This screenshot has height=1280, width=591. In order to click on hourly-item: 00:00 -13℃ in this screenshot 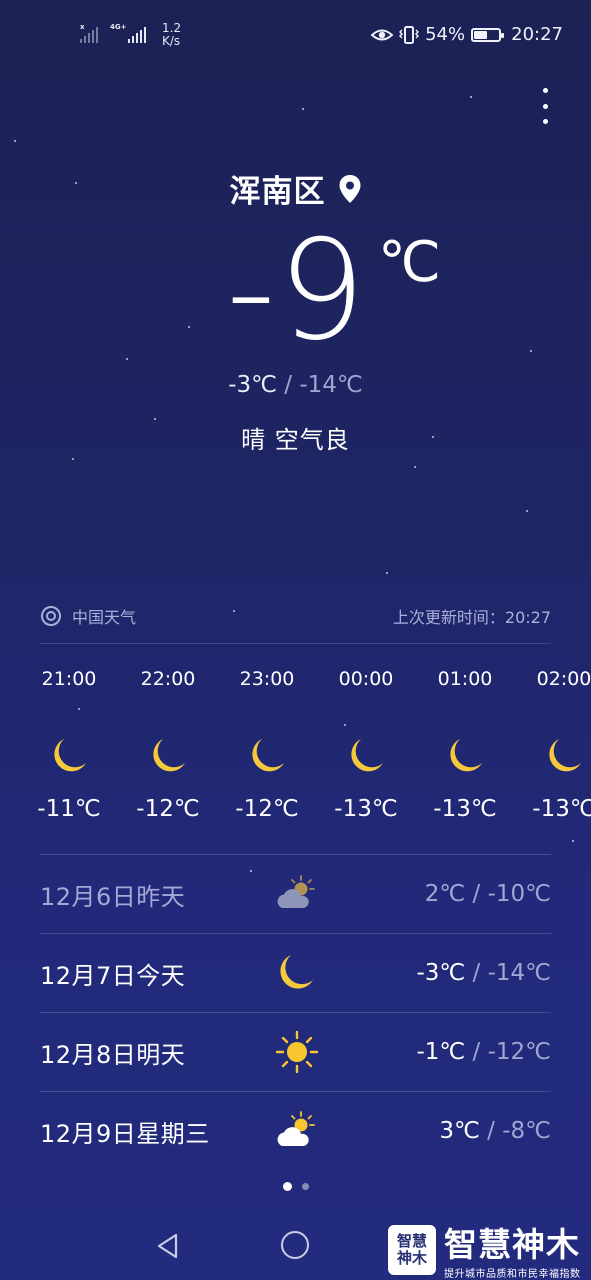, I will do `click(366, 745)`.